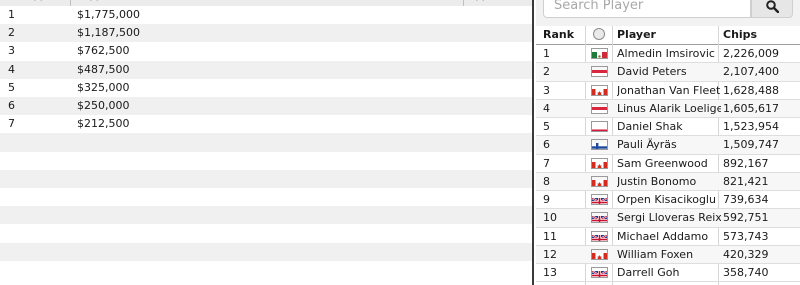 The height and width of the screenshot is (285, 800). Describe the element at coordinates (746, 218) in the screenshot. I see `chip-count: 592,751` at that location.